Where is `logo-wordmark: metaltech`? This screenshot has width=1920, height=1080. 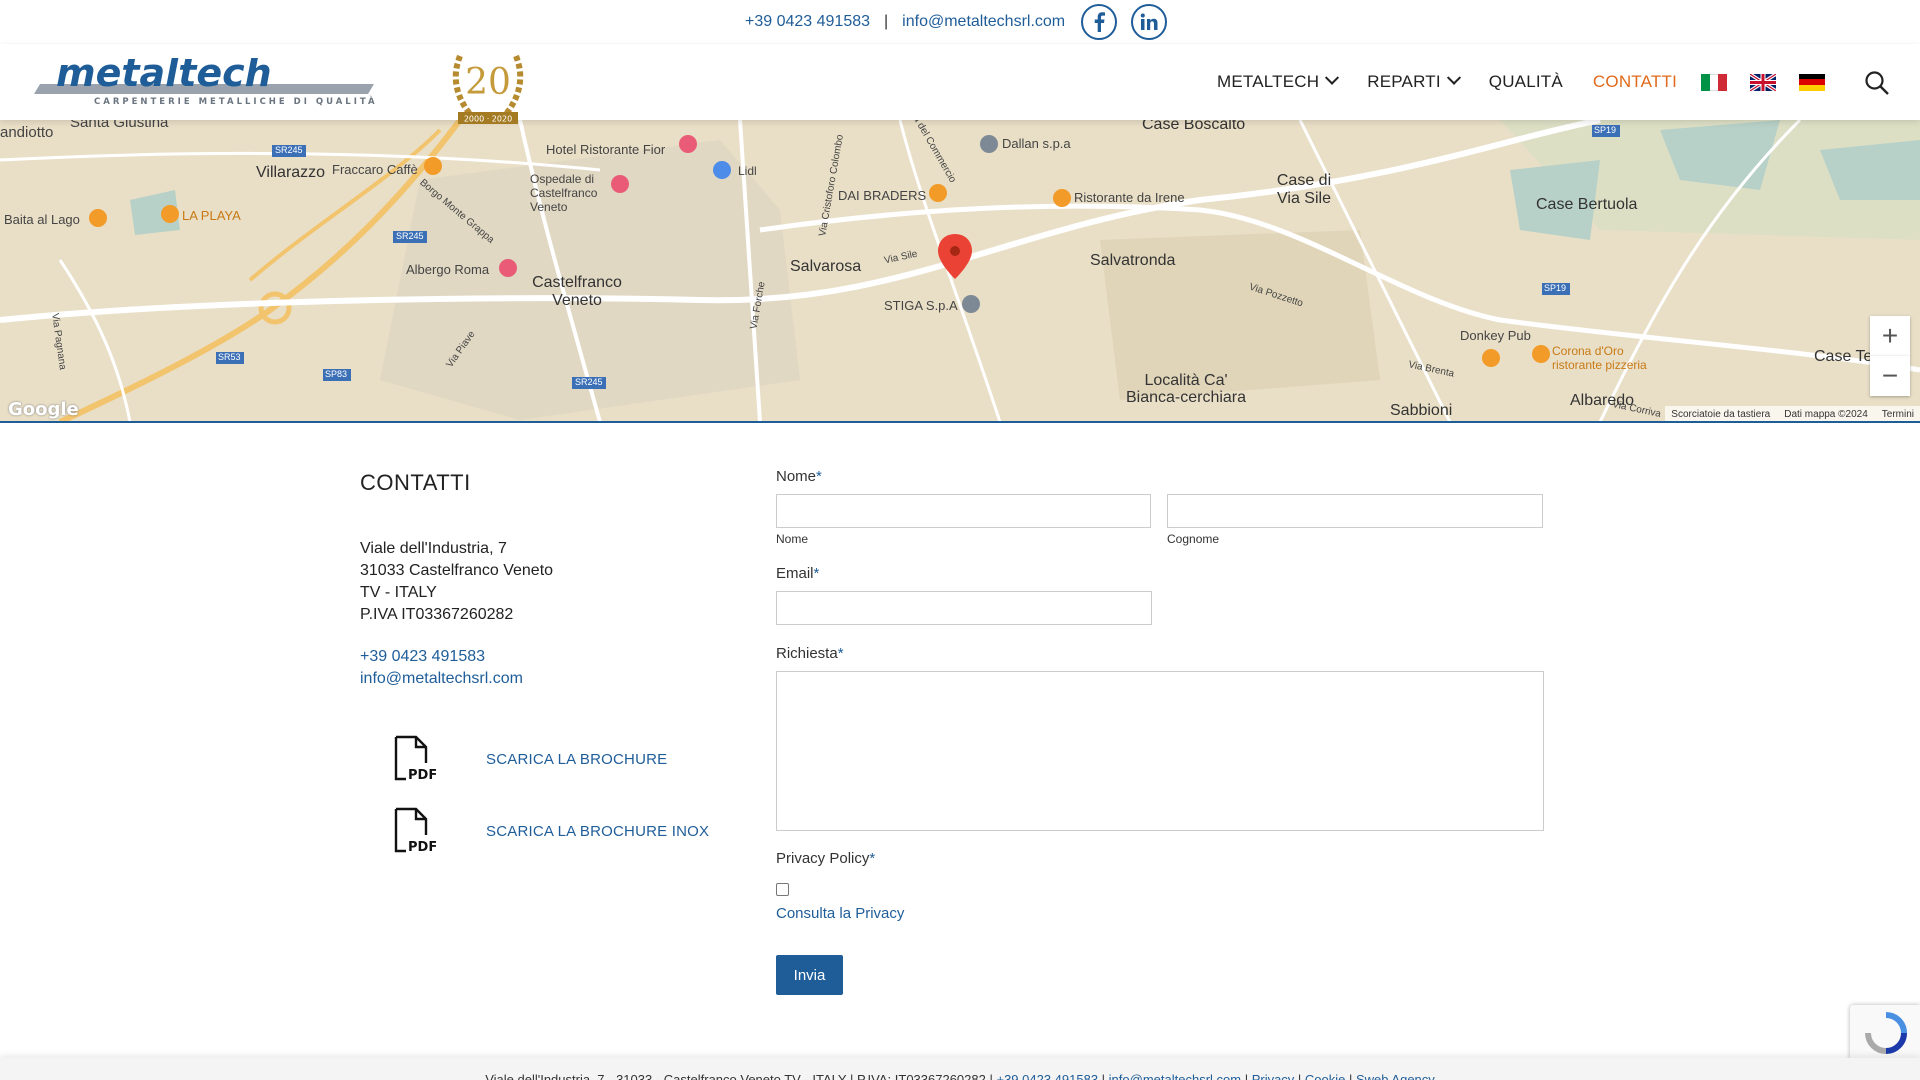 logo-wordmark: metaltech is located at coordinates (164, 76).